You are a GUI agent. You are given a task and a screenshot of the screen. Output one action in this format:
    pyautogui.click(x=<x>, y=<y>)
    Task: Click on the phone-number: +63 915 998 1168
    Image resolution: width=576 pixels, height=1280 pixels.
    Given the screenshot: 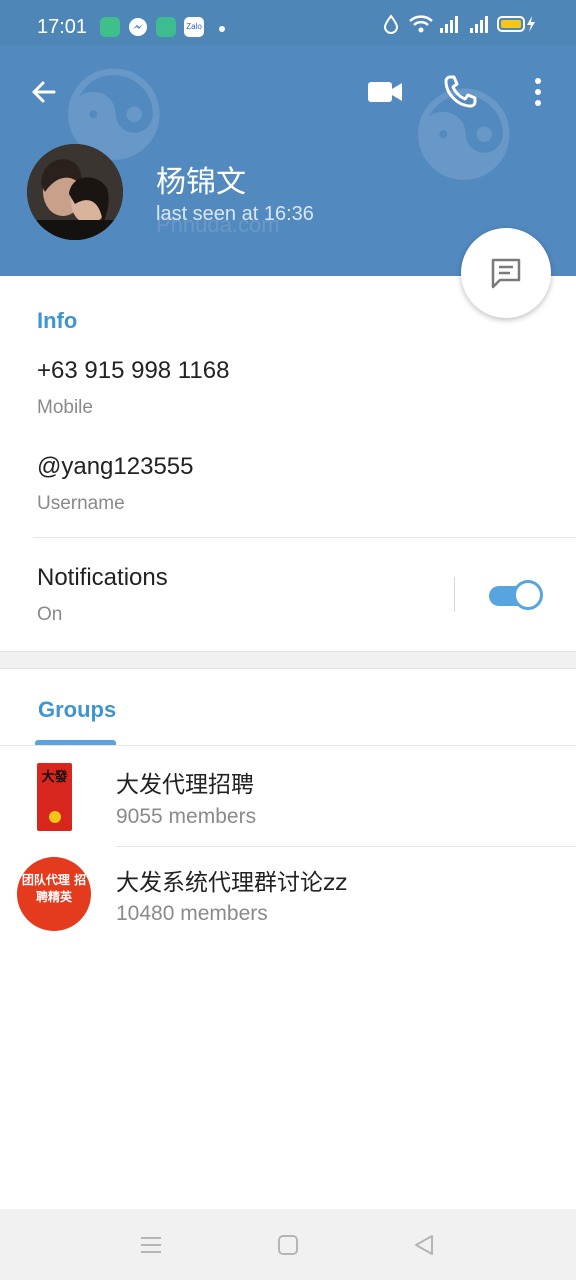 What is the action you would take?
    pyautogui.click(x=133, y=370)
    